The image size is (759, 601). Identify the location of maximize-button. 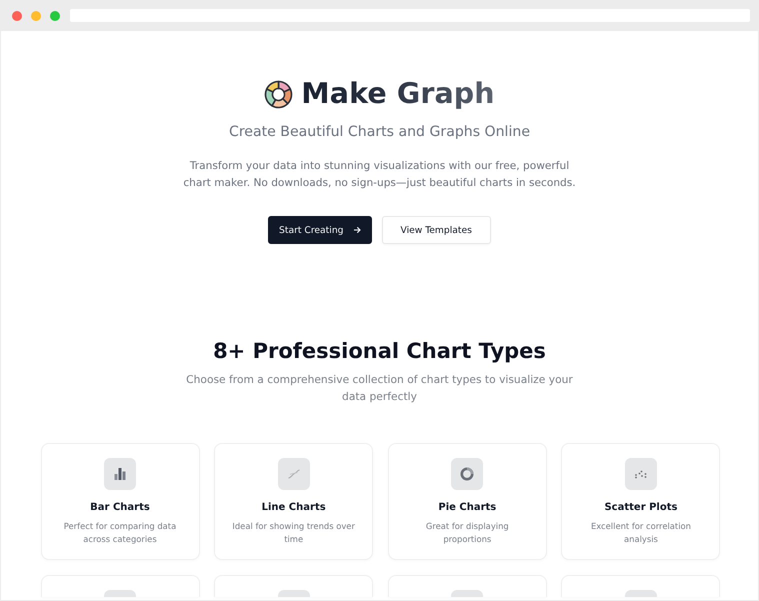
(55, 15).